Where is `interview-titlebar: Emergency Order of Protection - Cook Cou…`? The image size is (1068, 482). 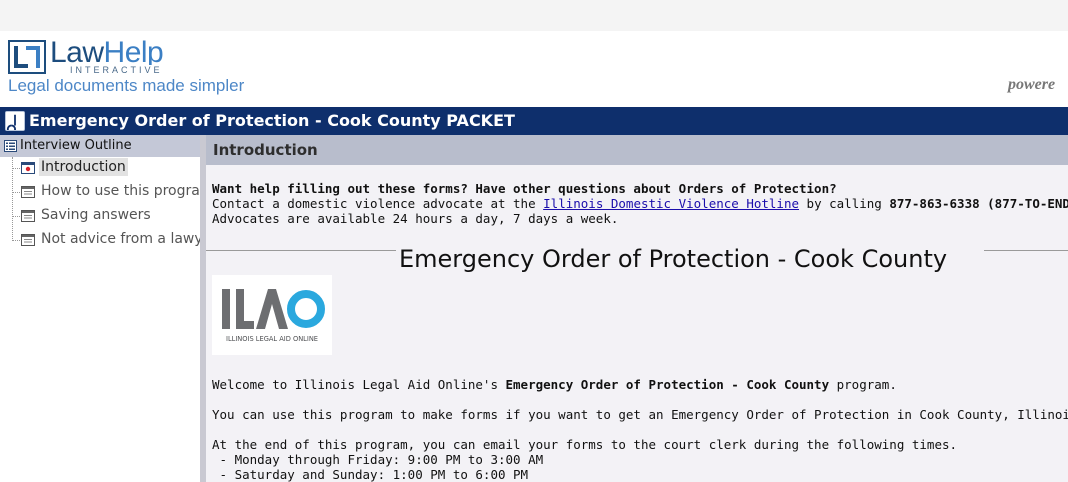 interview-titlebar: Emergency Order of Protection - Cook Cou… is located at coordinates (534, 121).